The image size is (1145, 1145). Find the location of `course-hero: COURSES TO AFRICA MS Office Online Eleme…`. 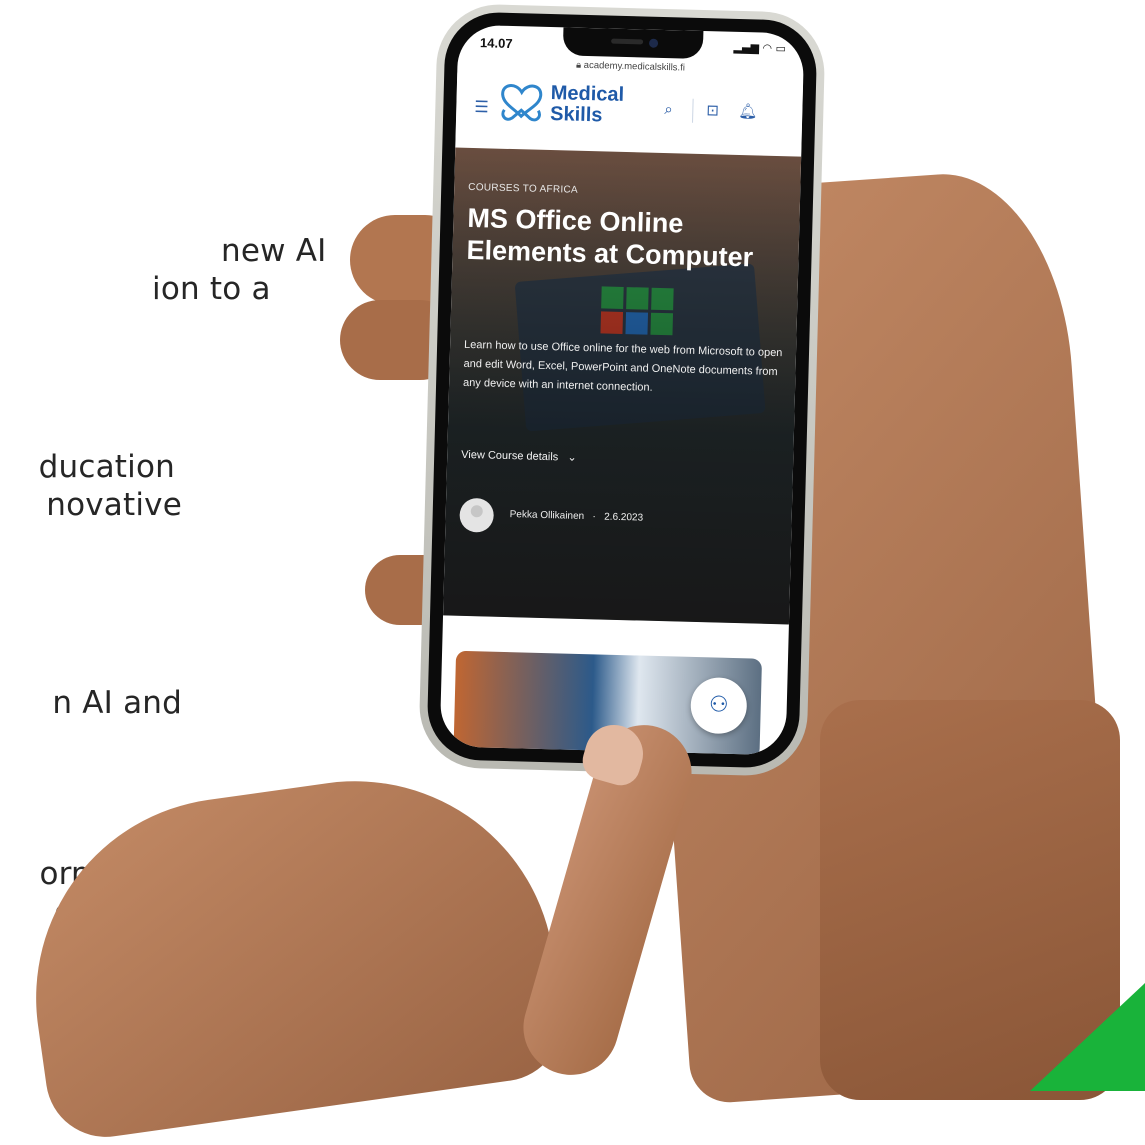

course-hero: COURSES TO AFRICA MS Office Online Eleme… is located at coordinates (622, 386).